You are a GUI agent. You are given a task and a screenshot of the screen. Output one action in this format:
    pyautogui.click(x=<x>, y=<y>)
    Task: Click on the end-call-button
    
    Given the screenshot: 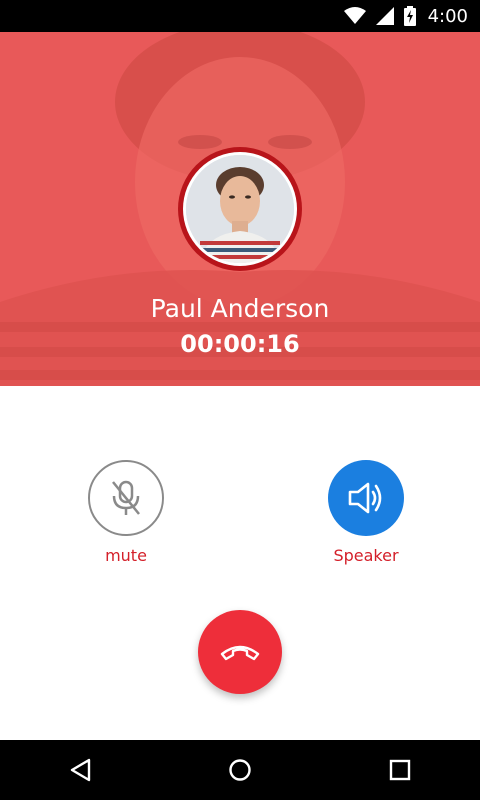 What is the action you would take?
    pyautogui.click(x=240, y=652)
    